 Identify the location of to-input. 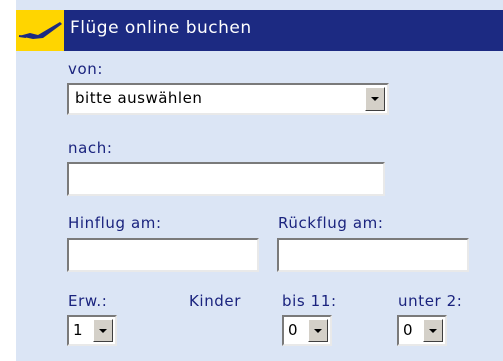
(226, 179).